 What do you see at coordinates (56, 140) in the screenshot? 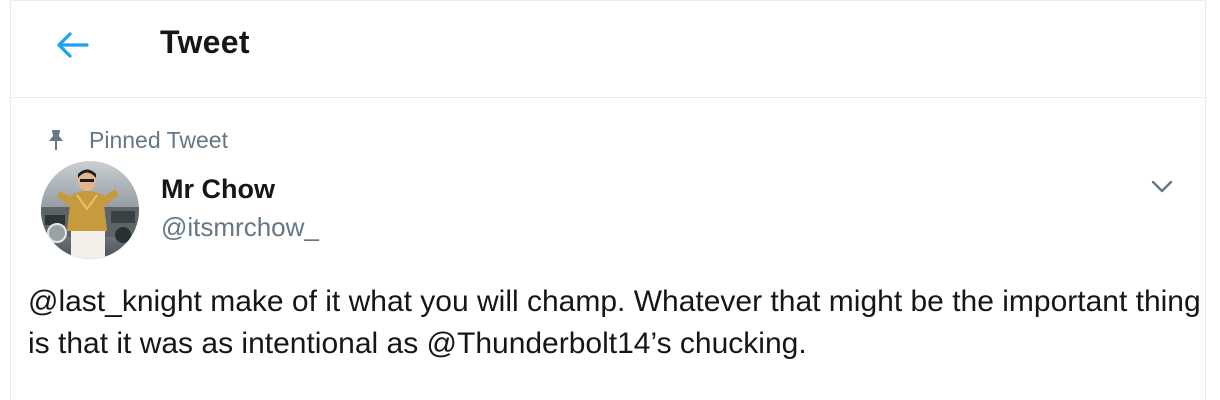
I see `pin-icon` at bounding box center [56, 140].